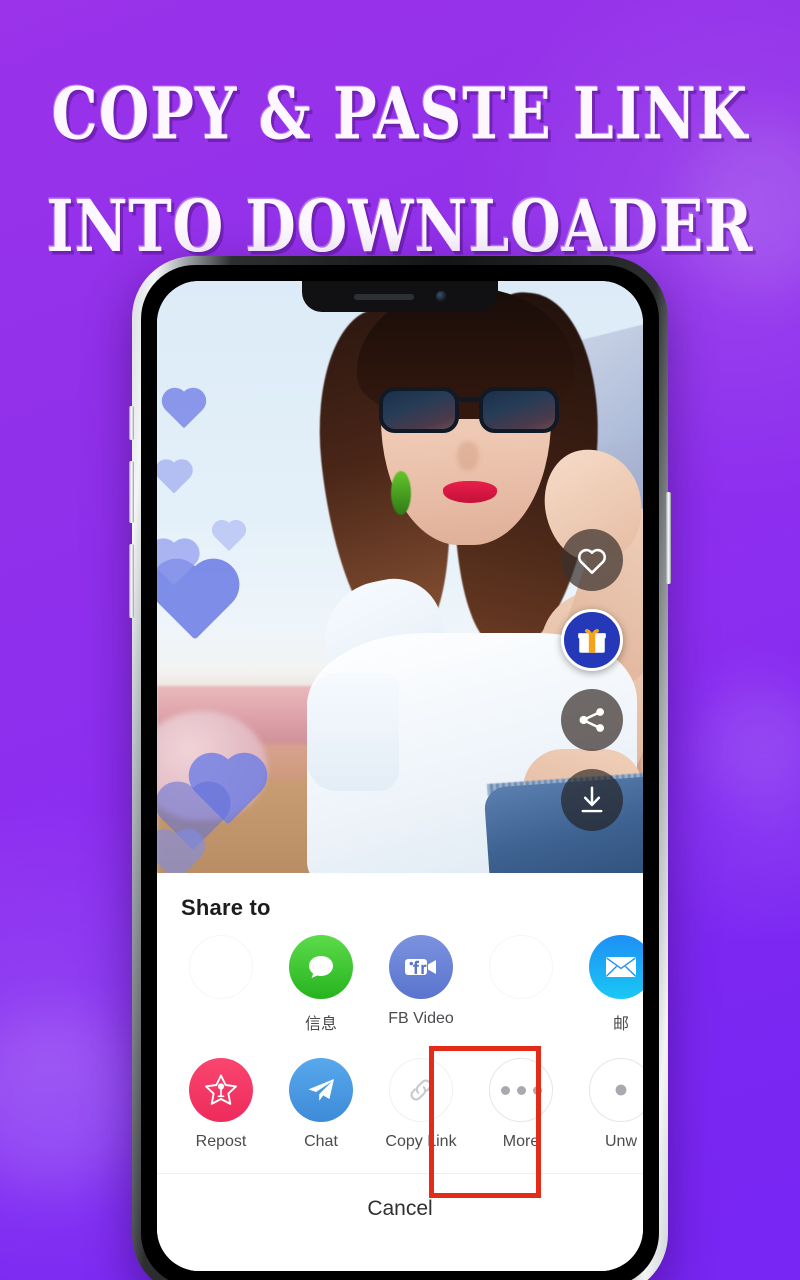 The height and width of the screenshot is (1280, 800). I want to click on share-item-unwatermark: Unw, so click(607, 1104).